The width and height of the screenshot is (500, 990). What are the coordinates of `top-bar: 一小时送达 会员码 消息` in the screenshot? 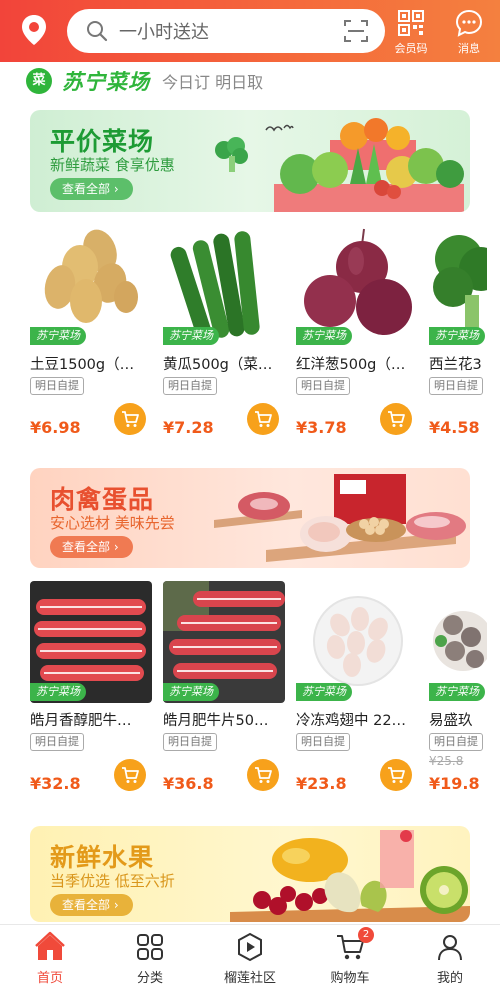 It's located at (250, 31).